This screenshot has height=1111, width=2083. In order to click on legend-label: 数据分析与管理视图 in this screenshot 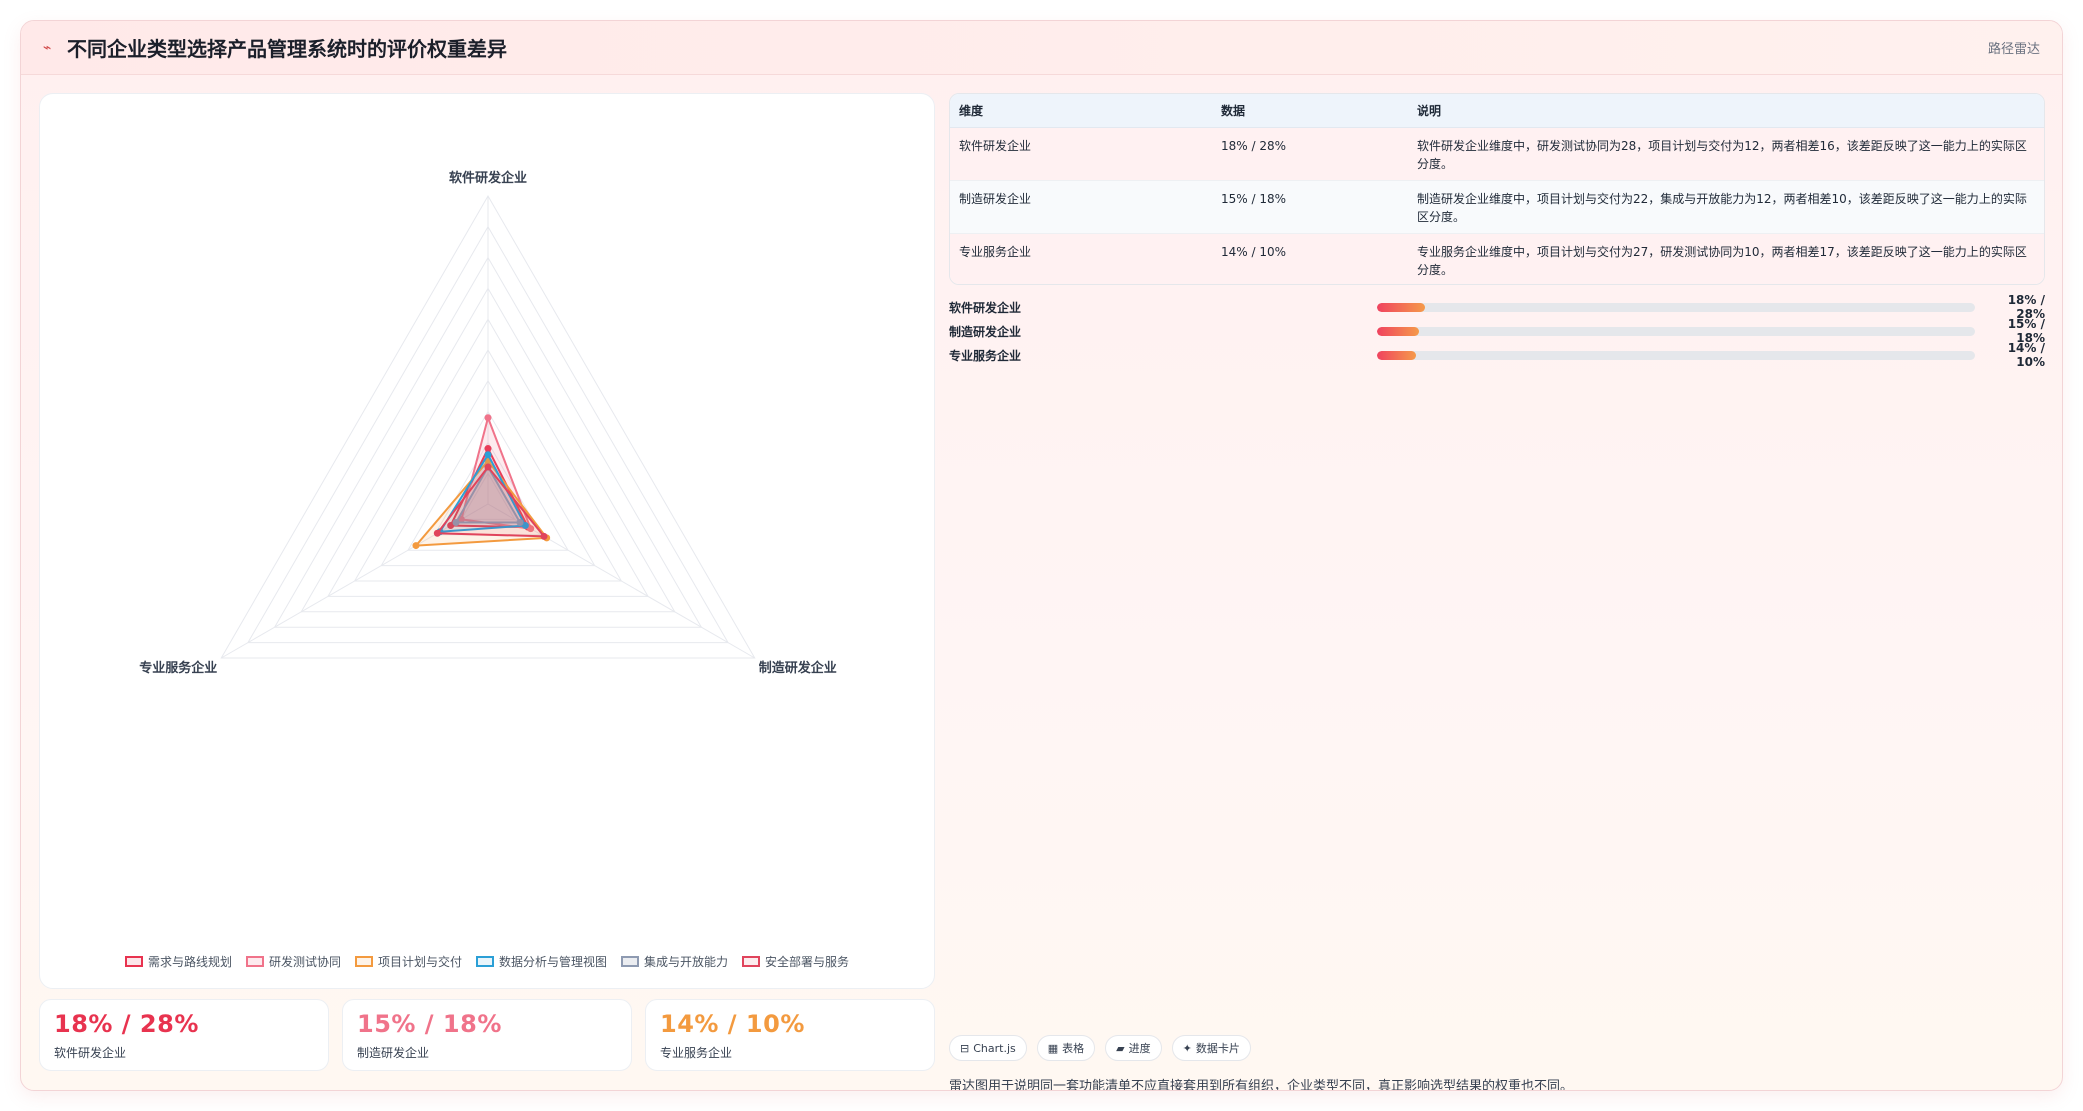, I will do `click(553, 962)`.